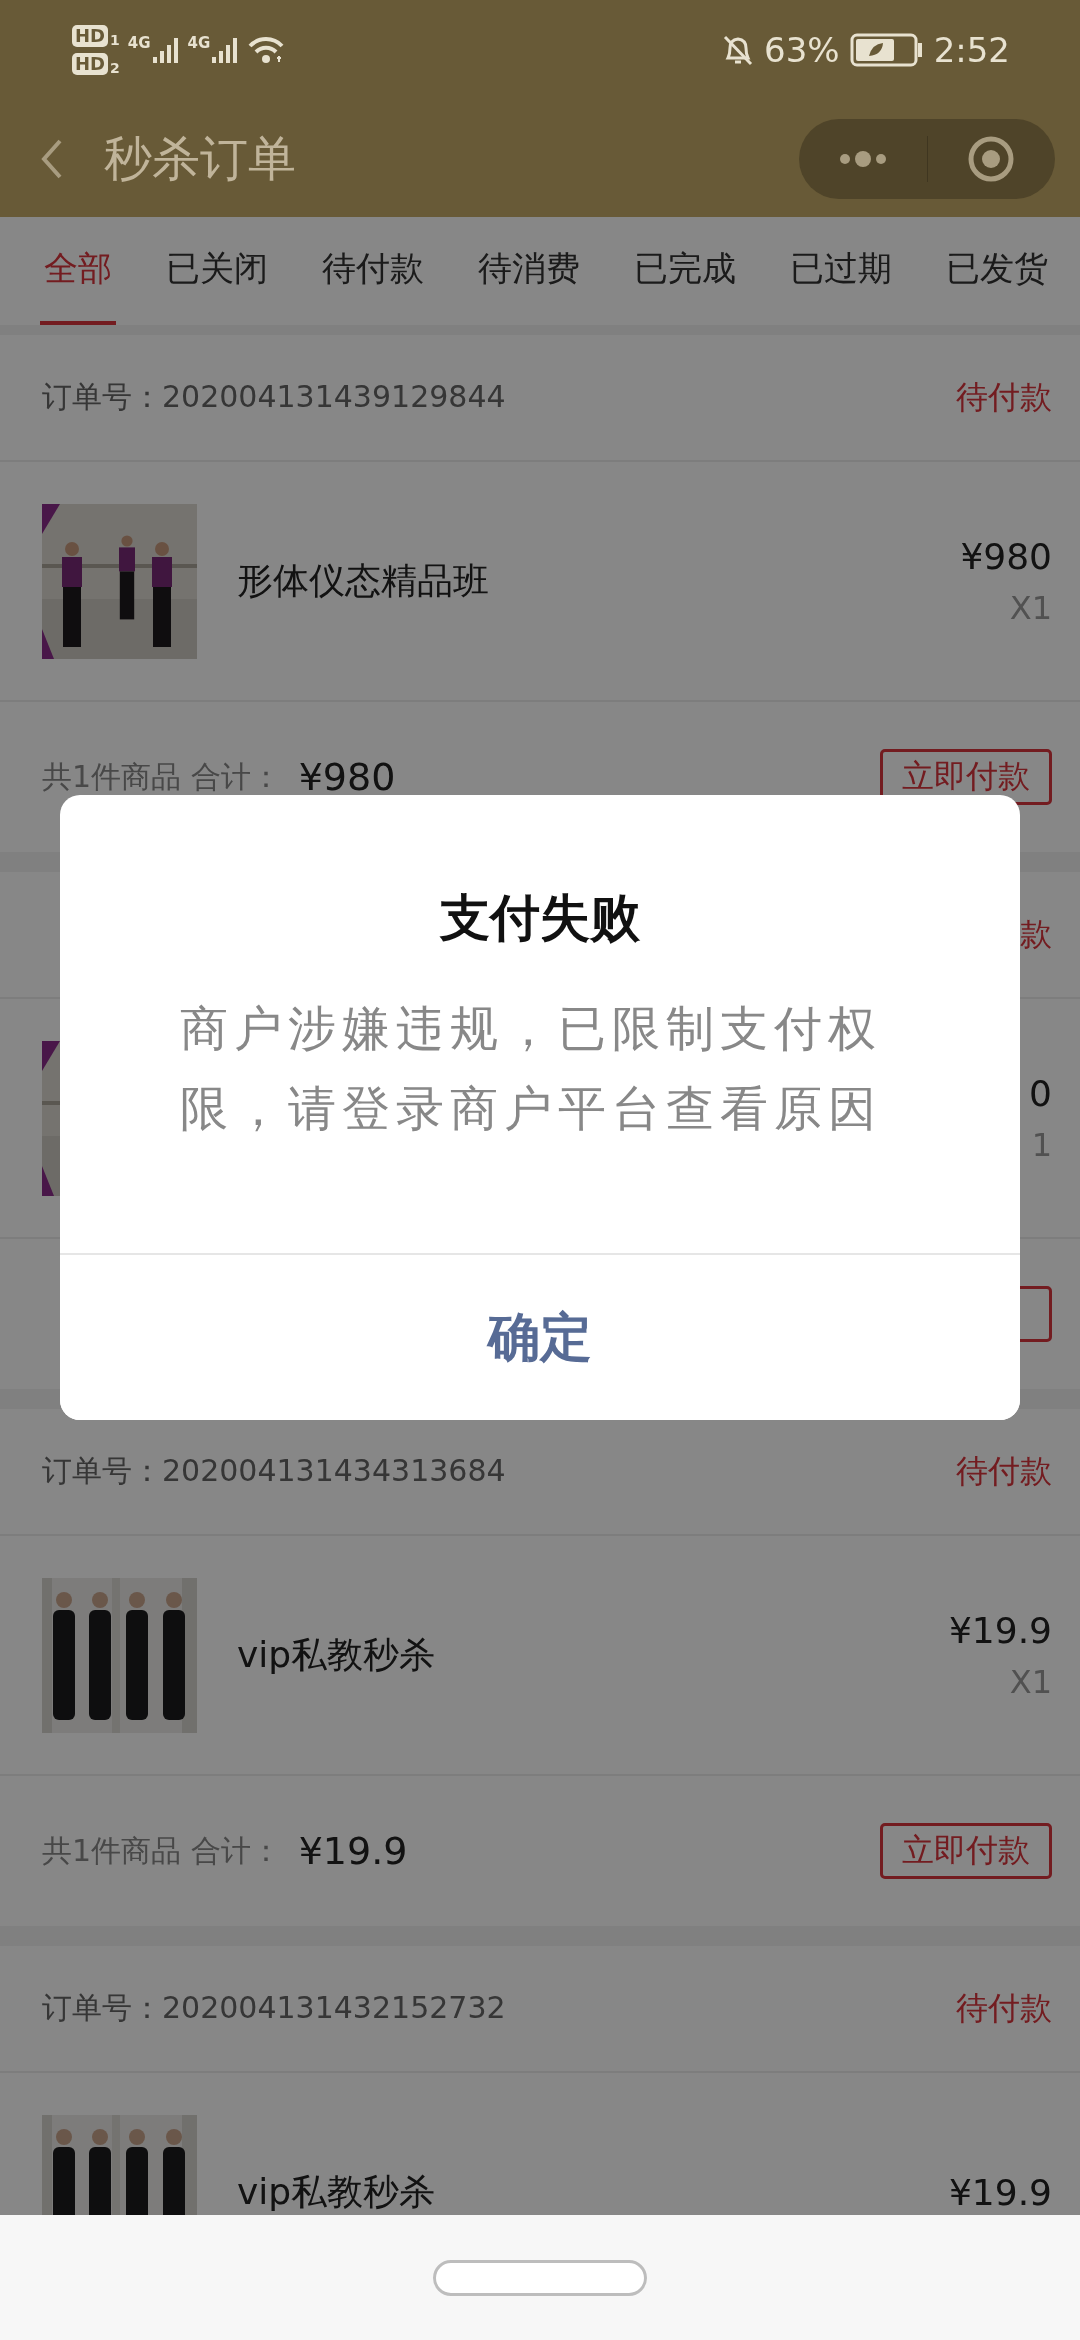 This screenshot has width=1080, height=2340. Describe the element at coordinates (274, 397) in the screenshot. I see `order-number: 订单号：202004131439129844` at that location.